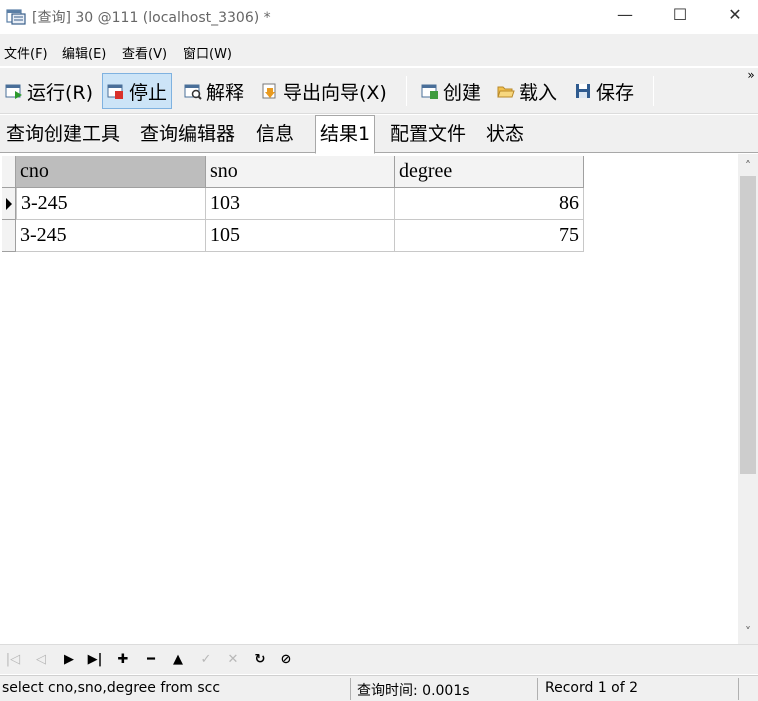 This screenshot has width=758, height=701. What do you see at coordinates (69, 660) in the screenshot?
I see `next-record-icon: ▶` at bounding box center [69, 660].